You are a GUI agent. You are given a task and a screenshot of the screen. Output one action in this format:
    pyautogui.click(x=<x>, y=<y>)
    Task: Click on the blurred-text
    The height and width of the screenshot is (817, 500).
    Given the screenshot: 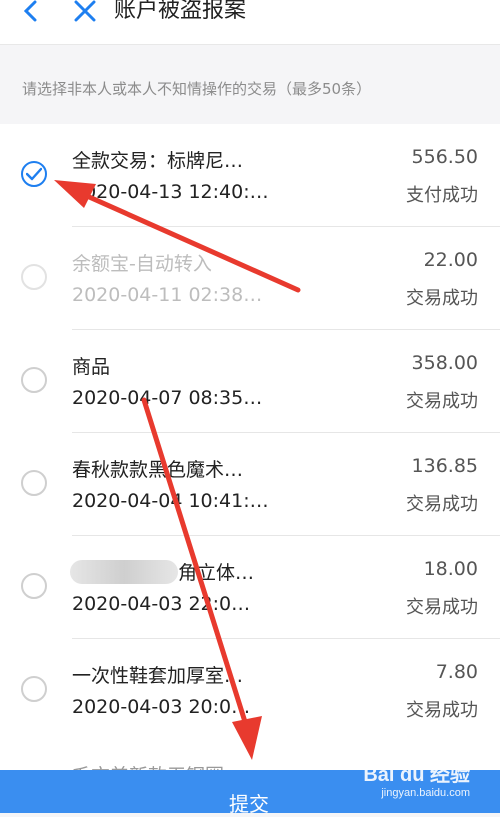 What is the action you would take?
    pyautogui.click(x=124, y=572)
    